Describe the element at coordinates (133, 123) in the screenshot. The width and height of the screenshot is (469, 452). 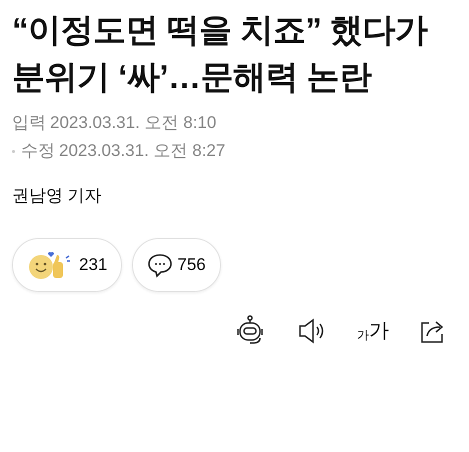
I see `date-value: 2023.03.31. 오전 8:10` at that location.